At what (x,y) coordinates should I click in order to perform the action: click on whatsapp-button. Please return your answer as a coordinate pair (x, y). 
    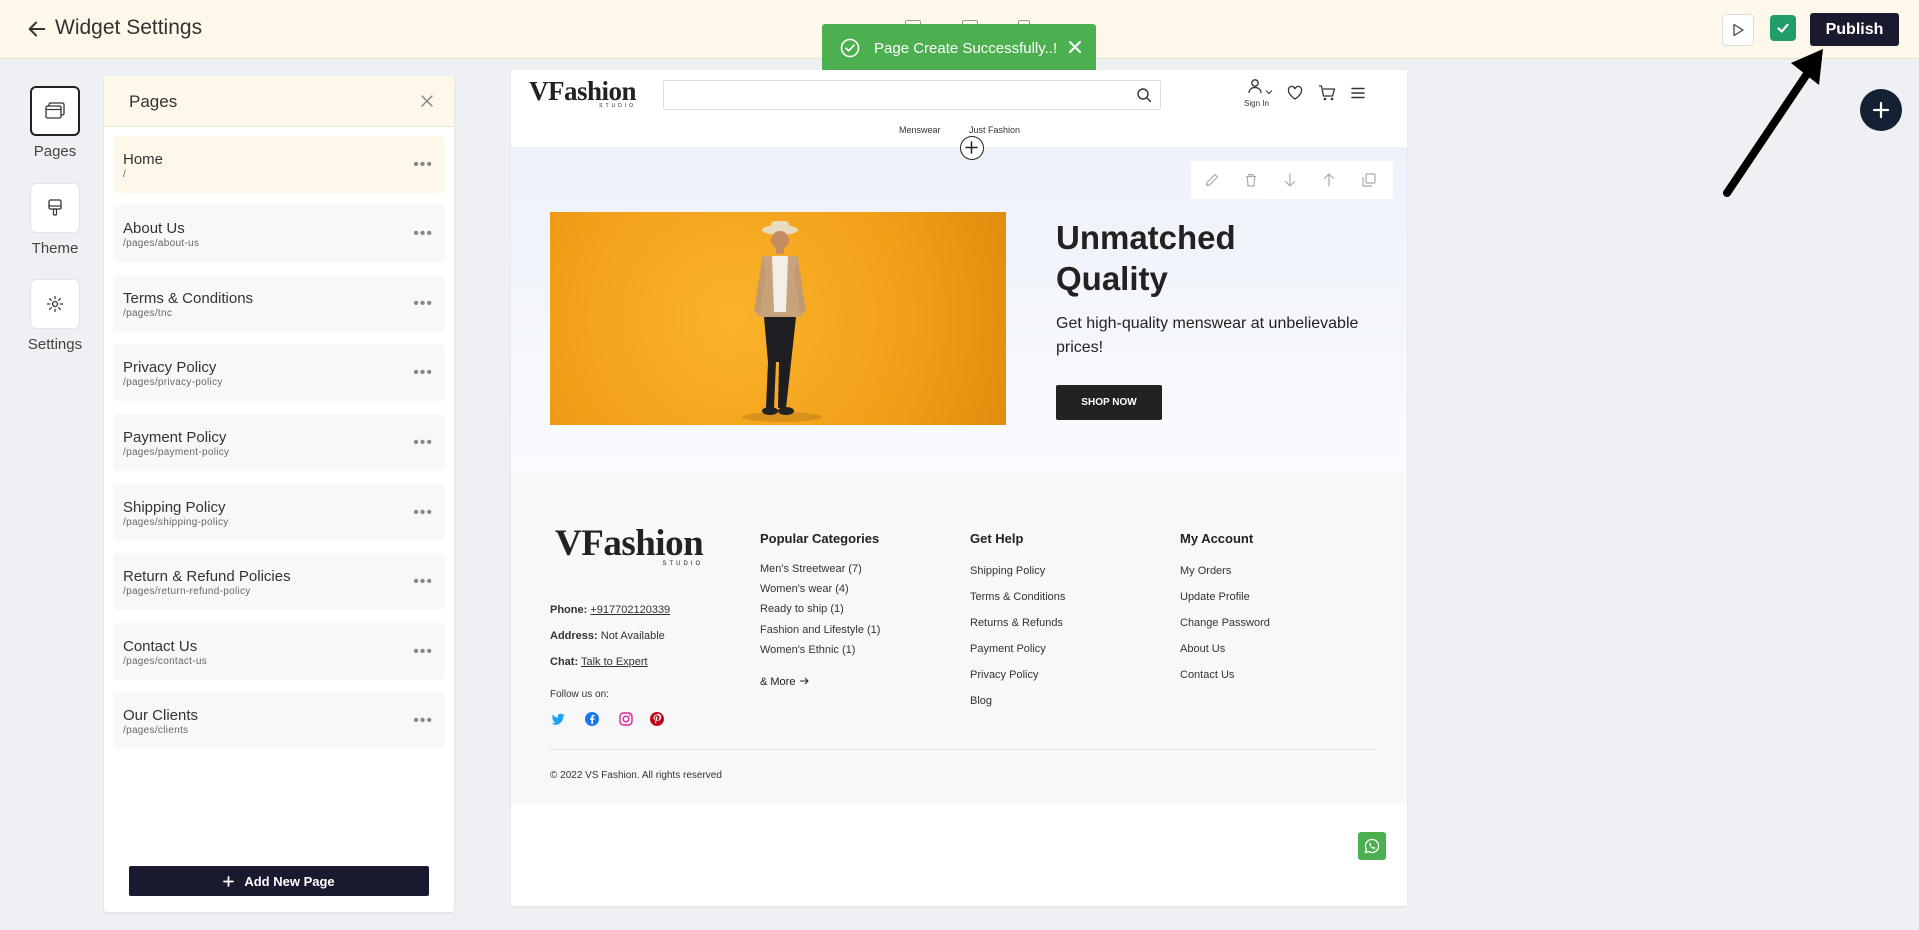
    Looking at the image, I should click on (1372, 846).